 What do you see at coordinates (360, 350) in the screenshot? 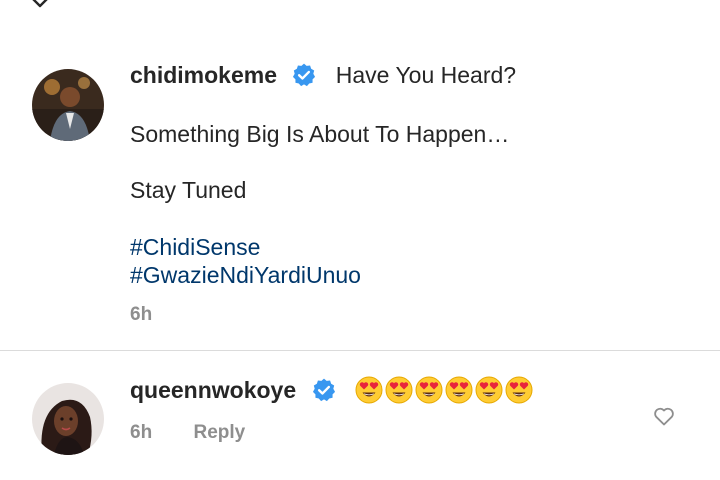
I see `divider` at bounding box center [360, 350].